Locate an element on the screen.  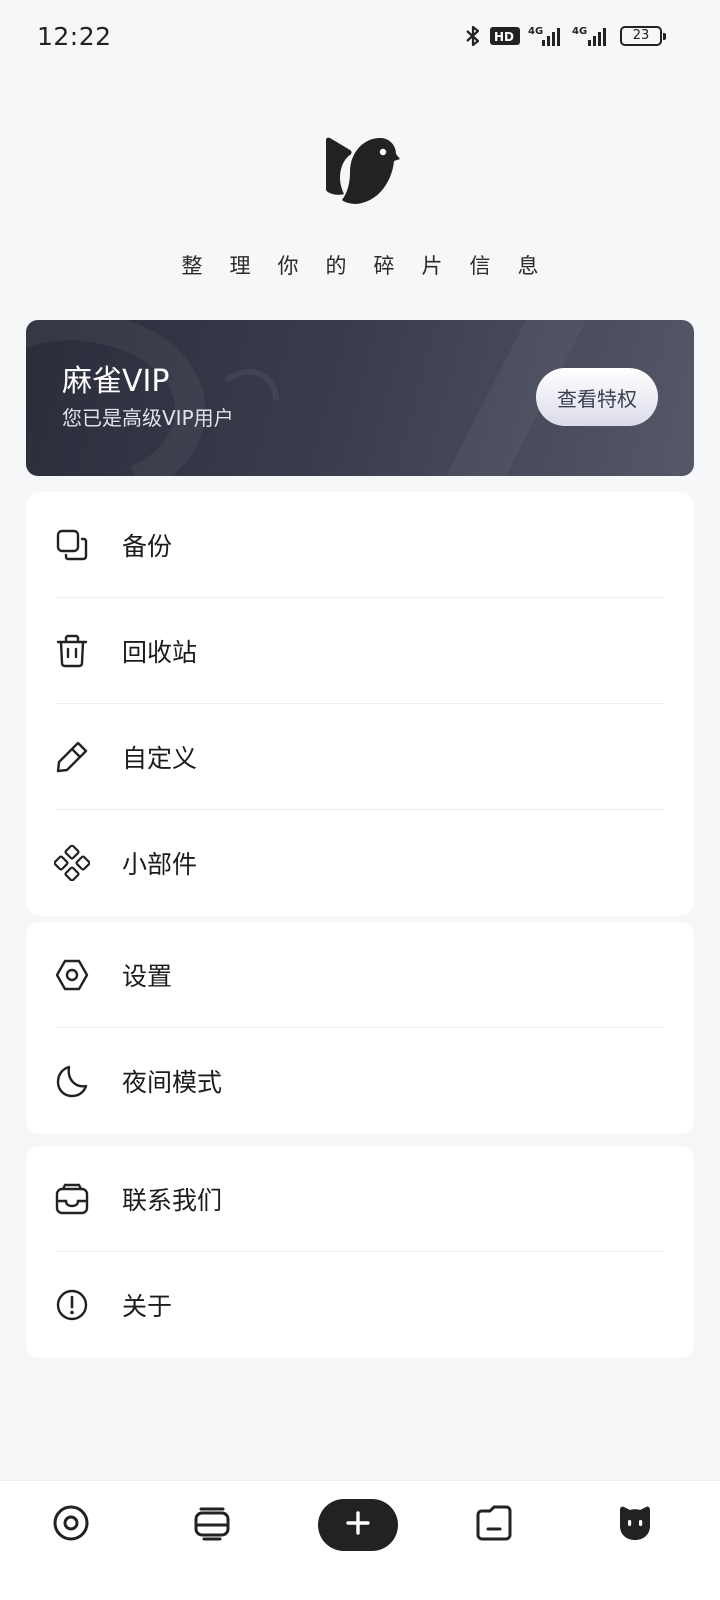
view-privileges-button: 查看特权 is located at coordinates (597, 397).